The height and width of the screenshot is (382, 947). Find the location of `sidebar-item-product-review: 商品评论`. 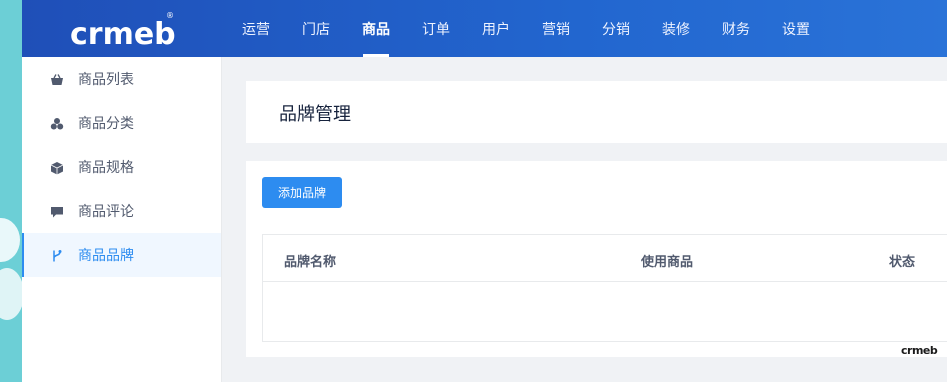

sidebar-item-product-review: 商品评论 is located at coordinates (121, 211).